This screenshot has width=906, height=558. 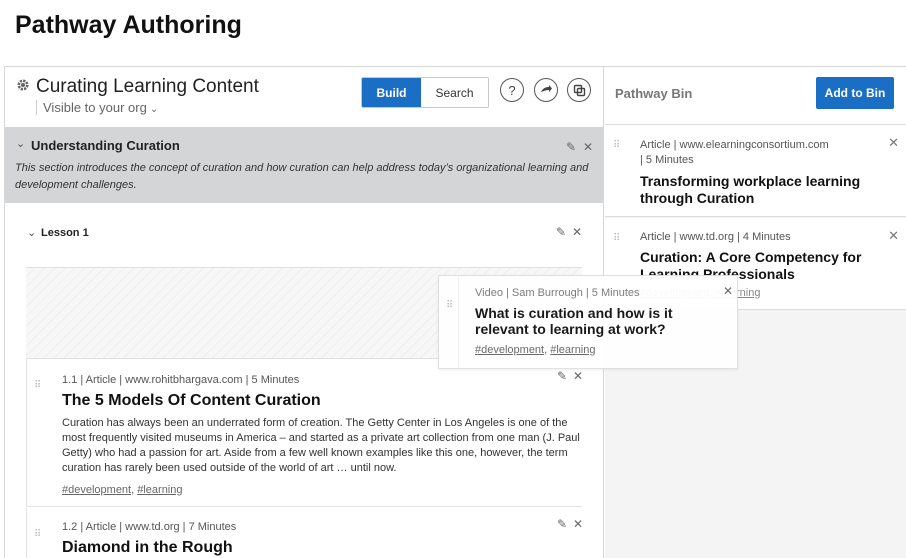 I want to click on dragged-card-tags: #development, #learning, so click(x=535, y=350).